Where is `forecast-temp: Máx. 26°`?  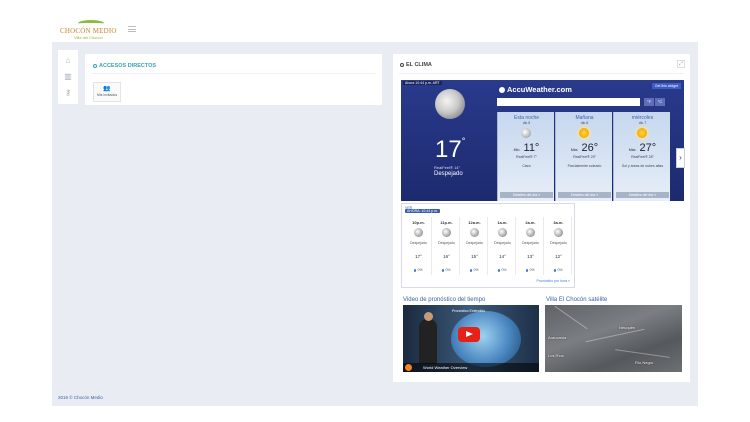
forecast-temp: Máx. 26° is located at coordinates (584, 148).